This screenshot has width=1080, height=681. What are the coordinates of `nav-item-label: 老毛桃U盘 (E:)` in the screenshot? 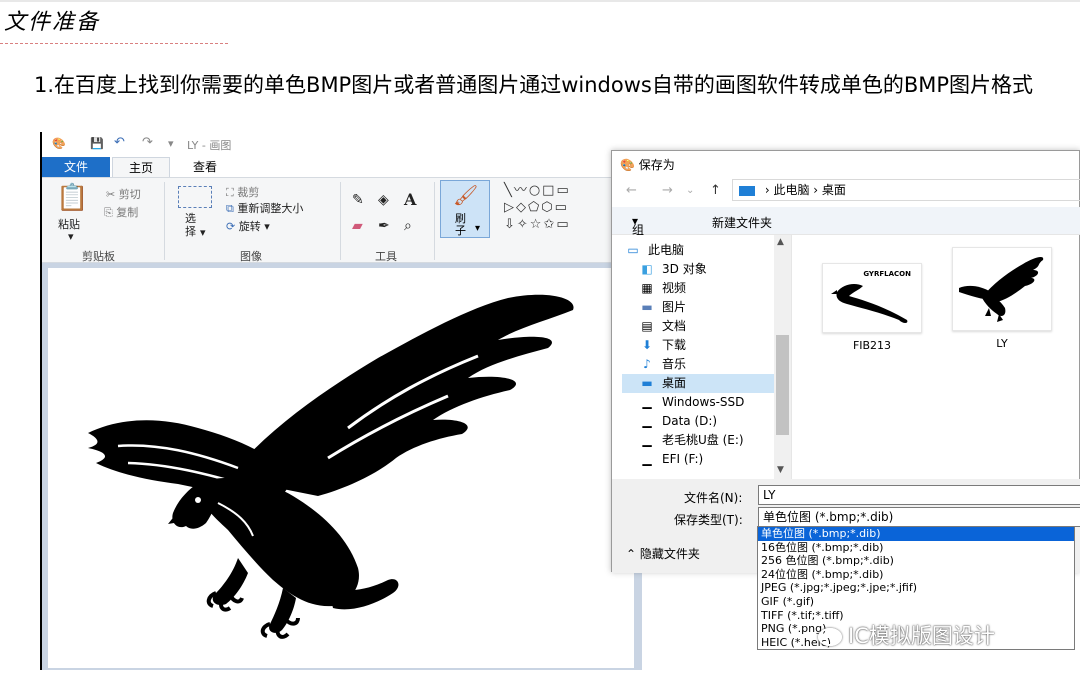 It's located at (703, 440).